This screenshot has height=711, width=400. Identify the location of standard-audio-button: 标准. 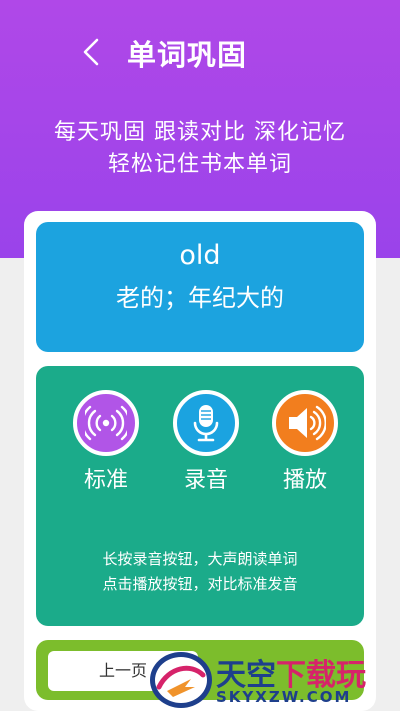
(106, 442).